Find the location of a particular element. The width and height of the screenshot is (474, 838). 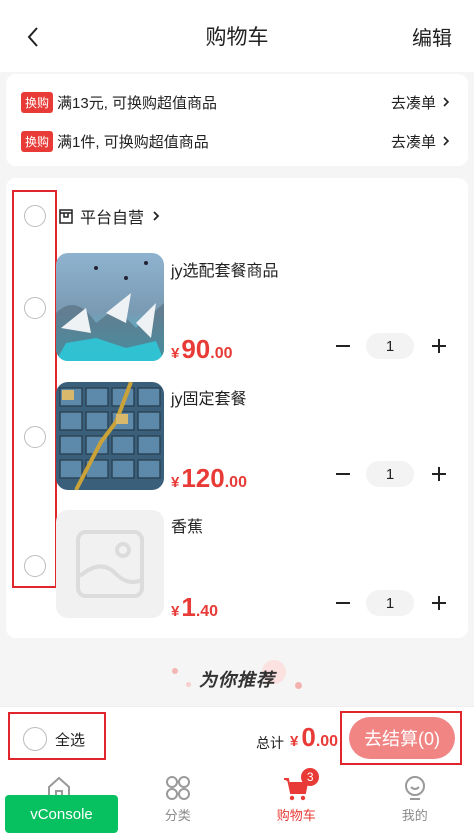

tab-cart: 3 购物车 is located at coordinates (296, 803).